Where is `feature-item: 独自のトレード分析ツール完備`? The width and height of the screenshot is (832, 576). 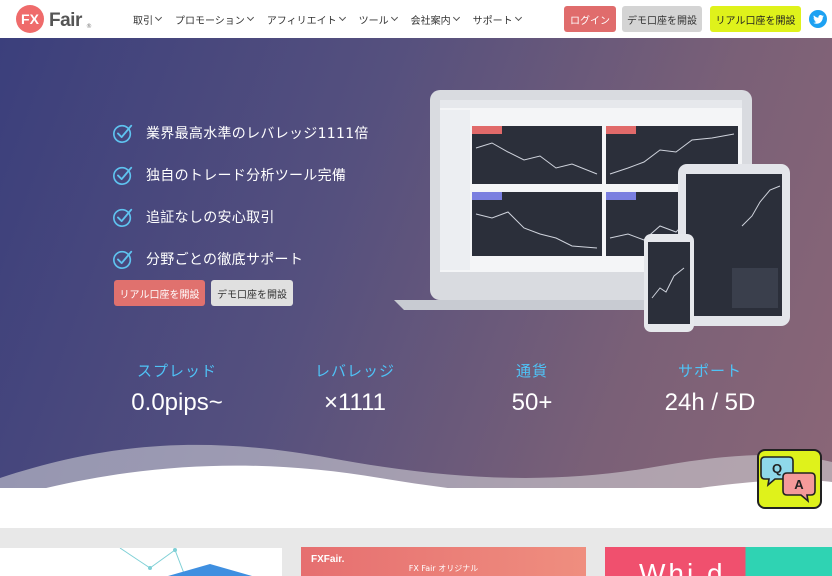
feature-item: 独自のトレード分析ツール完備 is located at coordinates (240, 175).